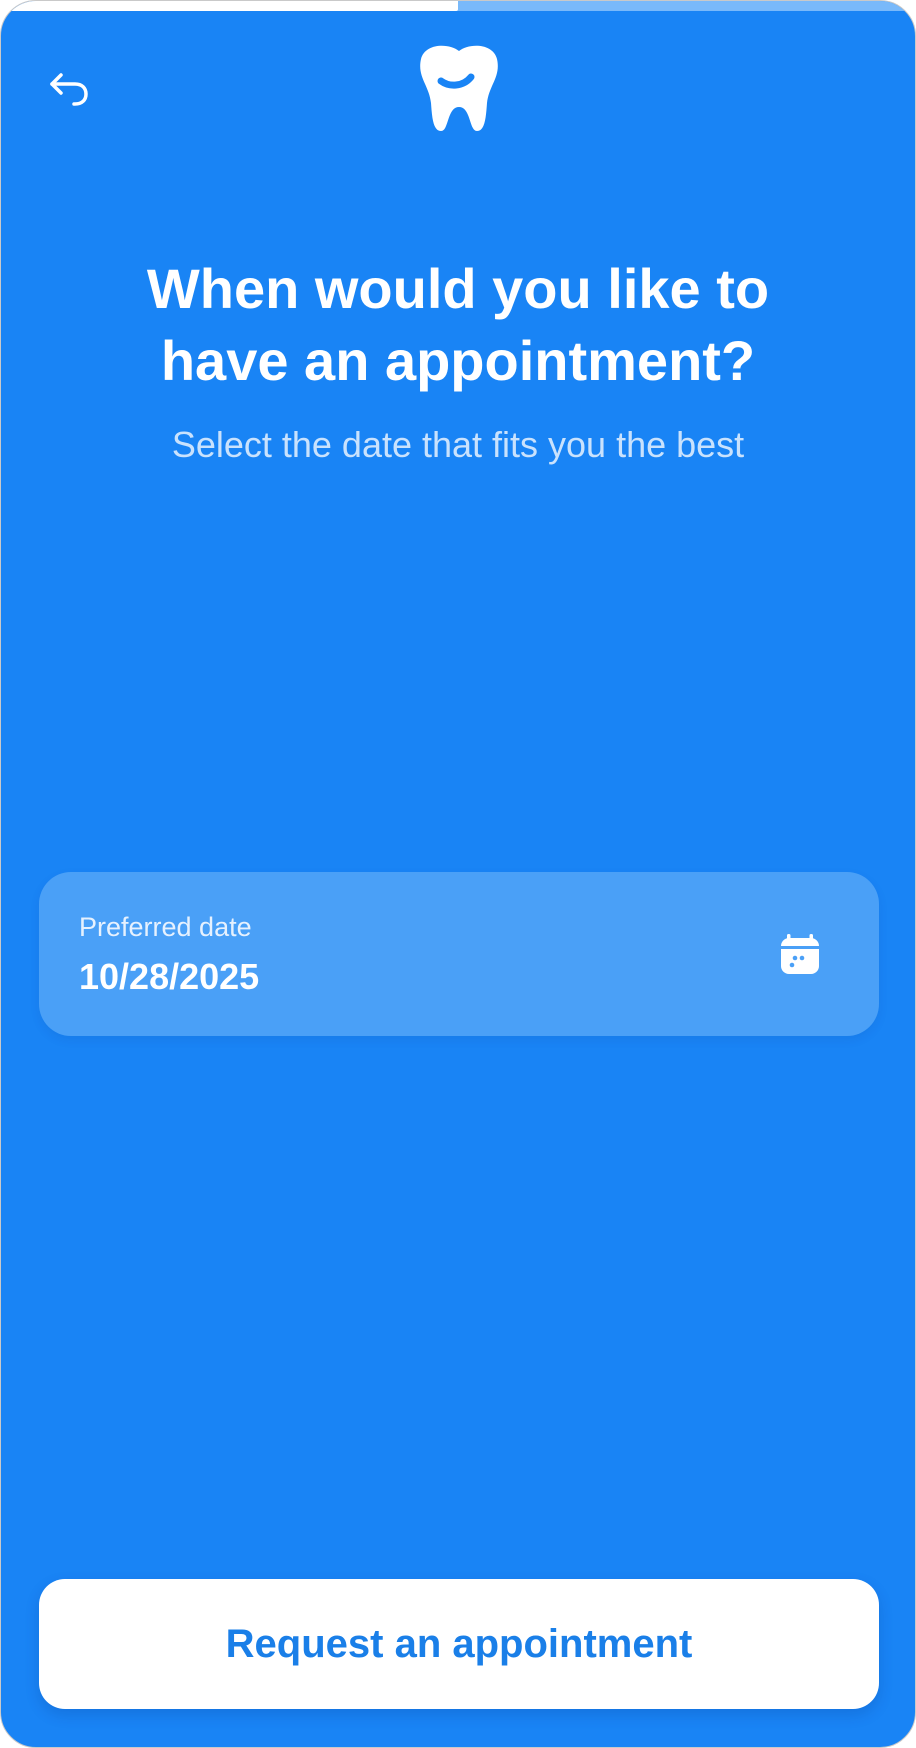 The width and height of the screenshot is (916, 1748). I want to click on preferred-date-field: Preferred date 10/28/2025, so click(459, 954).